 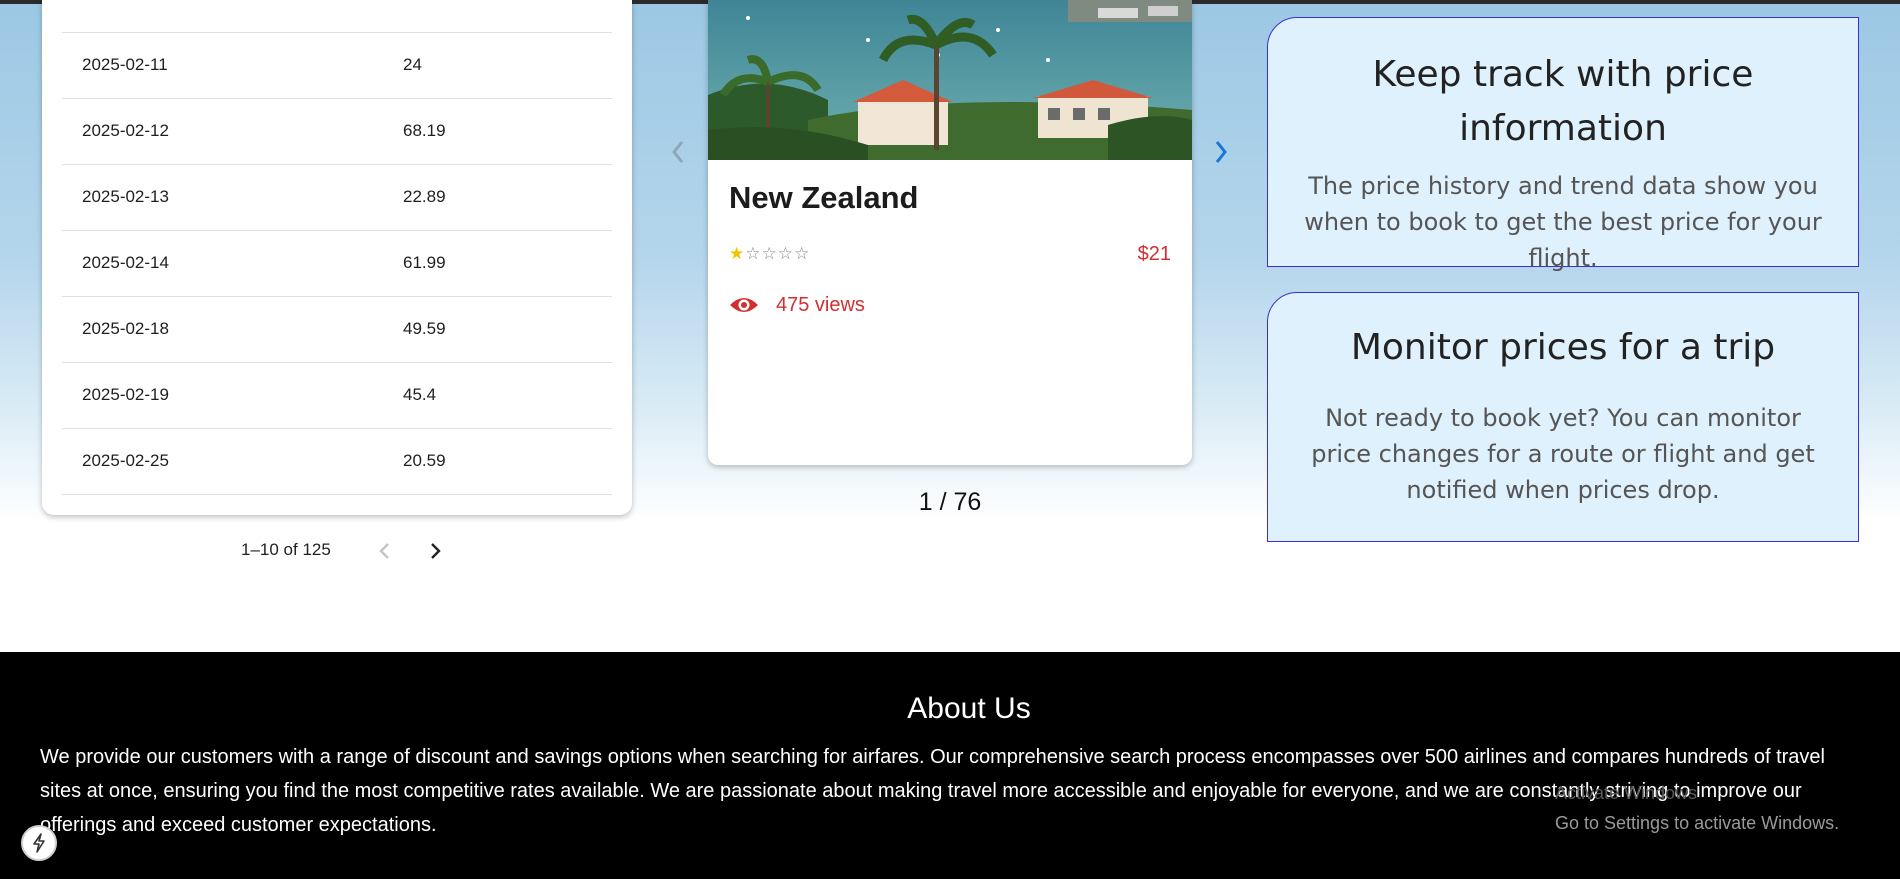 I want to click on star-filled-icon: ★, so click(x=737, y=253).